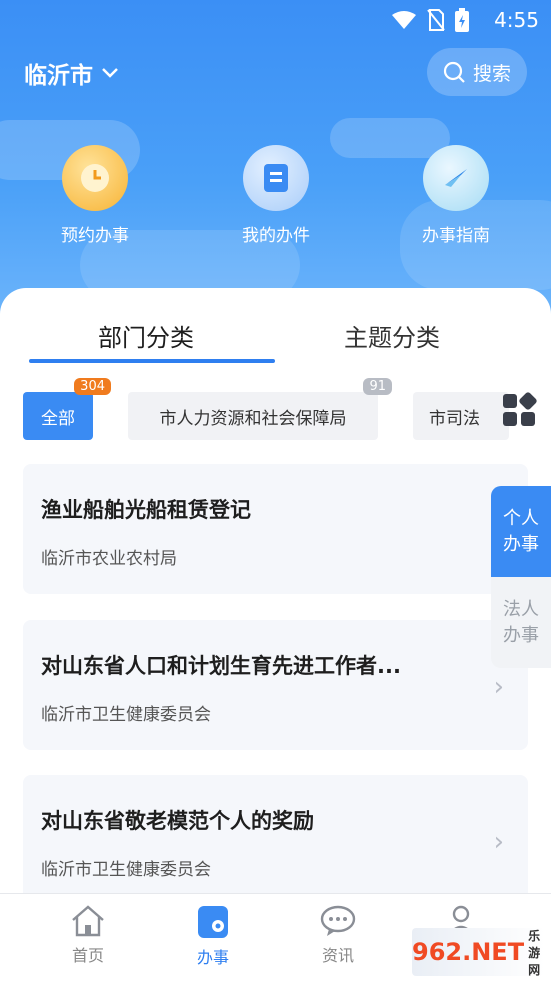  What do you see at coordinates (337, 955) in the screenshot?
I see `nav-label: 资讯` at bounding box center [337, 955].